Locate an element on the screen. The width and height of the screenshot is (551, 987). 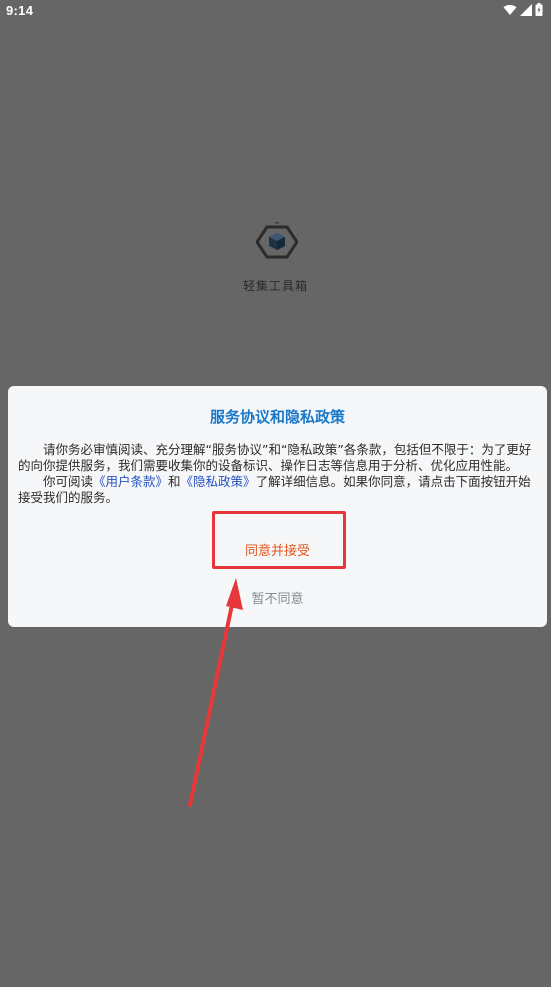
user-terms-link: 《用户条款》 is located at coordinates (130, 481).